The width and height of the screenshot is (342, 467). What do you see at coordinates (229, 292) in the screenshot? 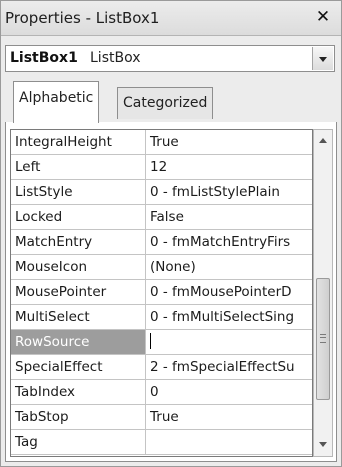
I see `property-value: 0 - fmMousePointerD` at bounding box center [229, 292].